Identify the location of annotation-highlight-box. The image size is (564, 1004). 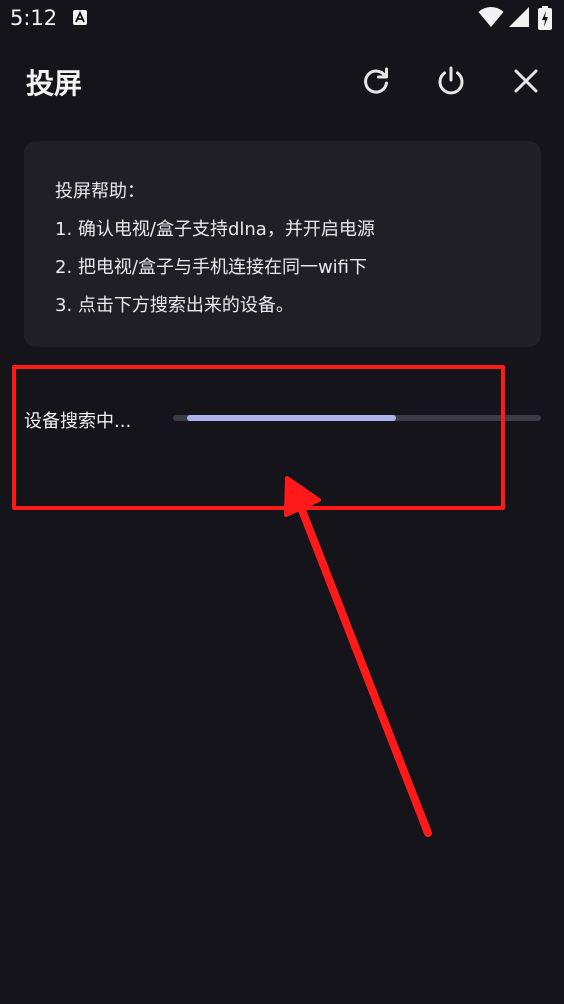
(258, 437).